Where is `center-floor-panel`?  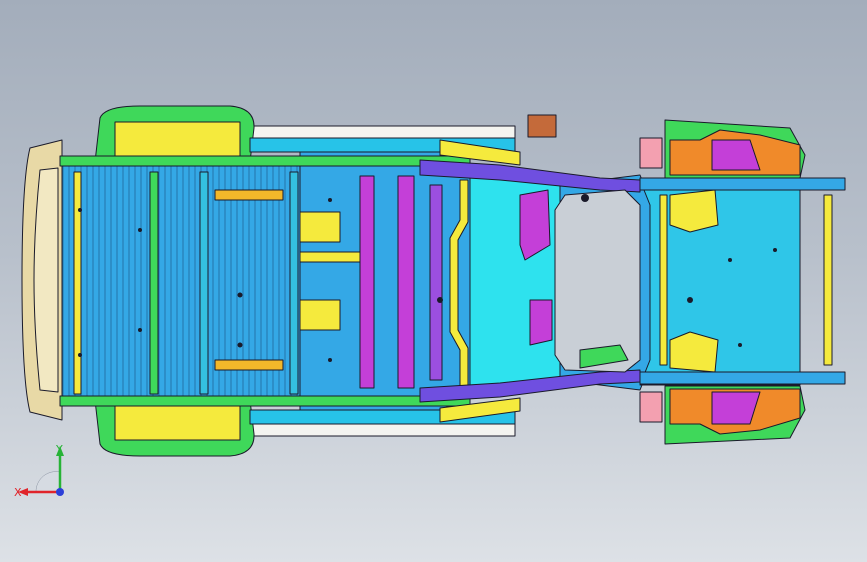
center-floor-panel is located at coordinates (385, 281).